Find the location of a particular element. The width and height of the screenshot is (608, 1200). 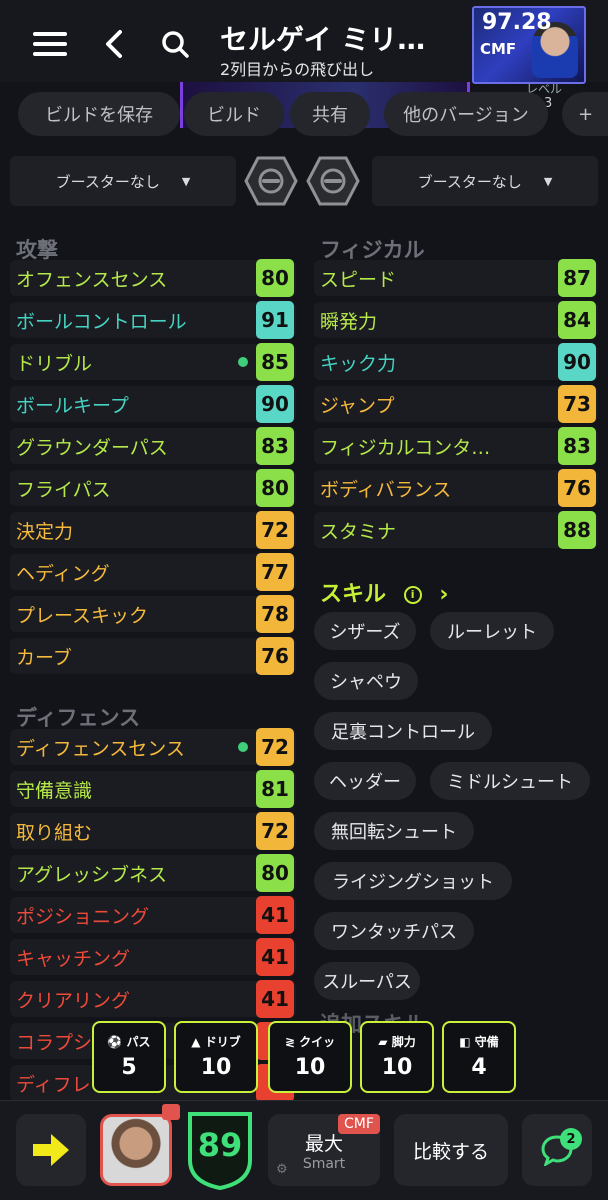

back-chevron-icon is located at coordinates (114, 44).